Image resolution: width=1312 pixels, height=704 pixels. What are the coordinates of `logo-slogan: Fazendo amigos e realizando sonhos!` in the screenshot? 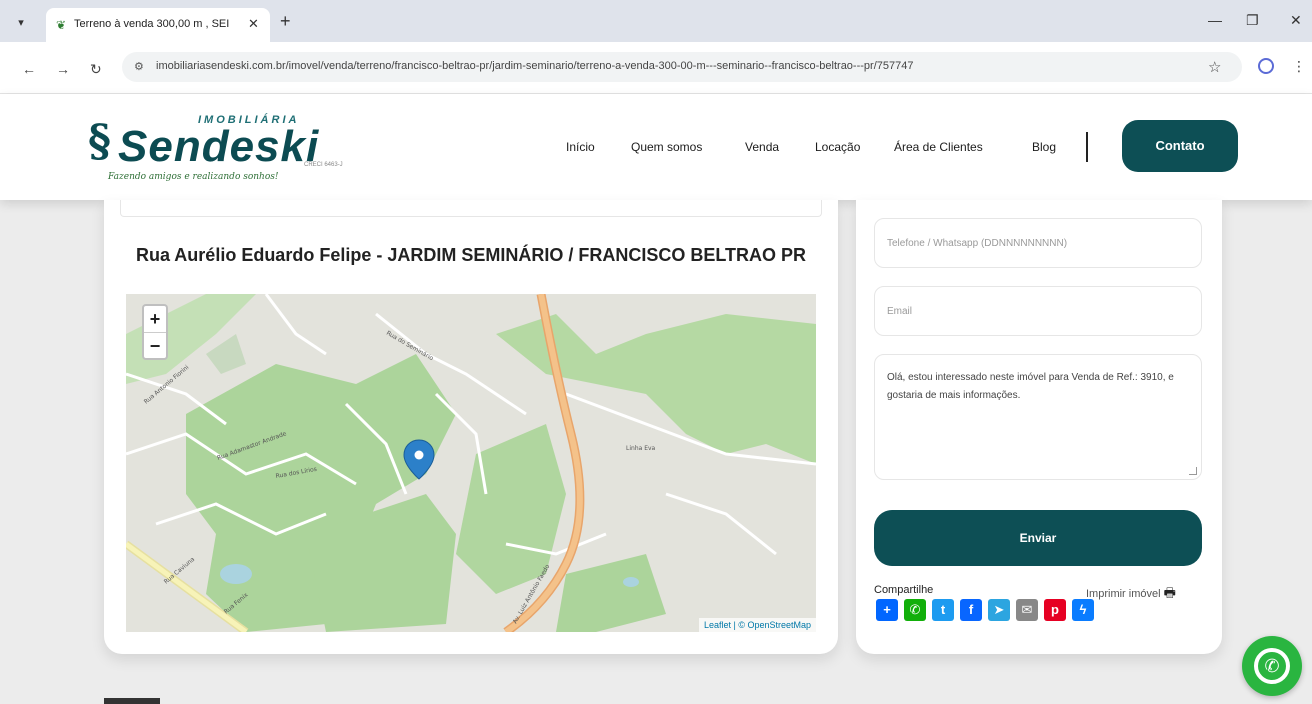 It's located at (193, 177).